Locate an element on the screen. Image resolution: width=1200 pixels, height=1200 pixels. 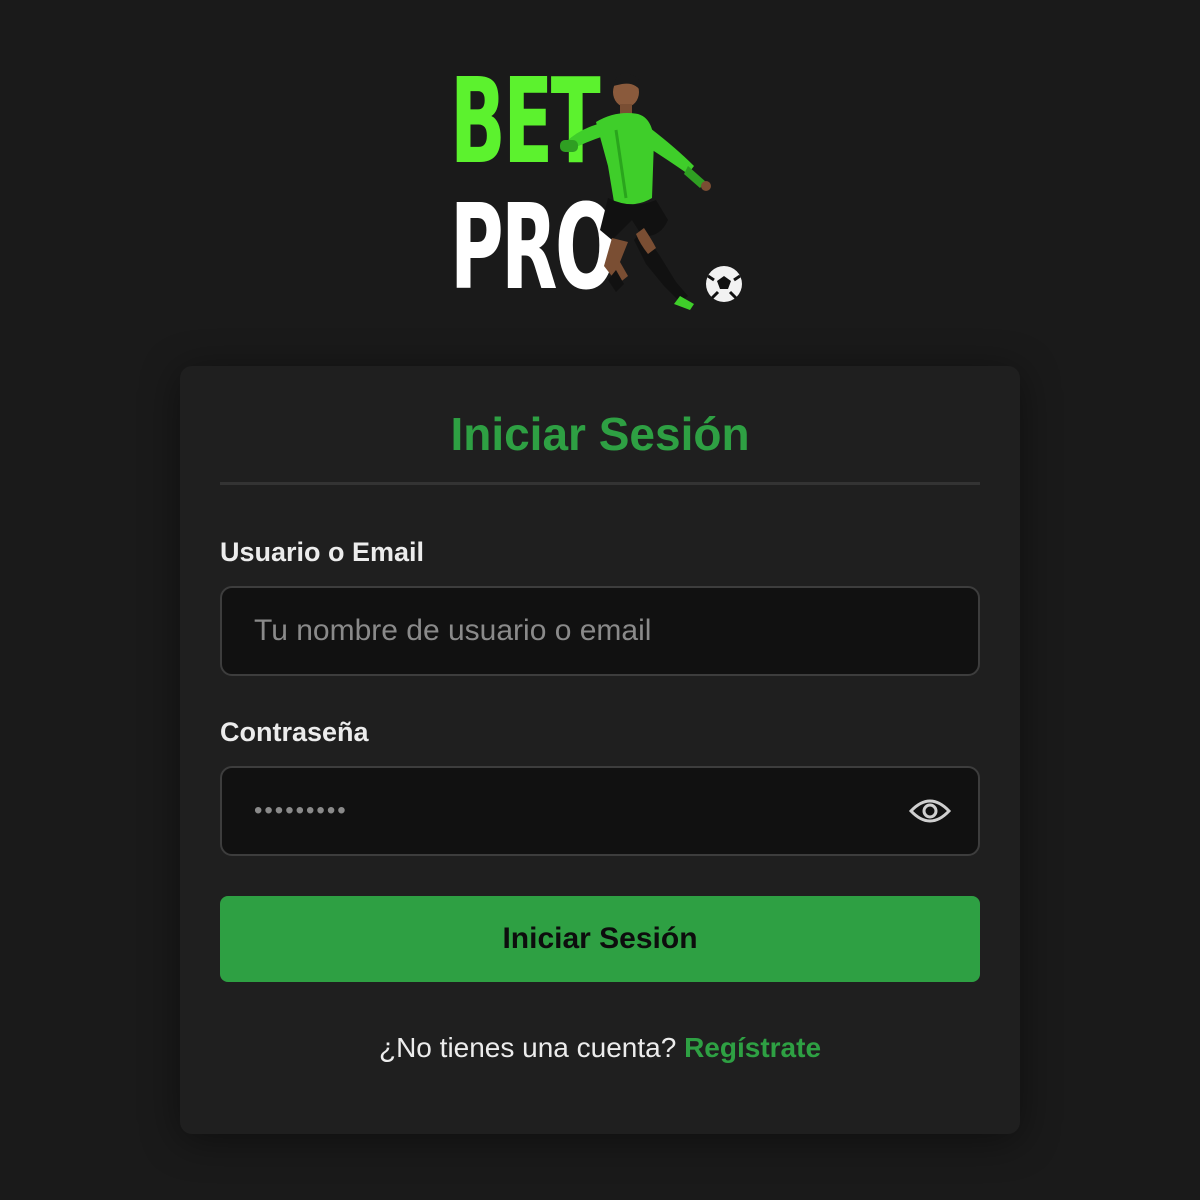
login-title: Iniciar Sesión is located at coordinates (600, 434).